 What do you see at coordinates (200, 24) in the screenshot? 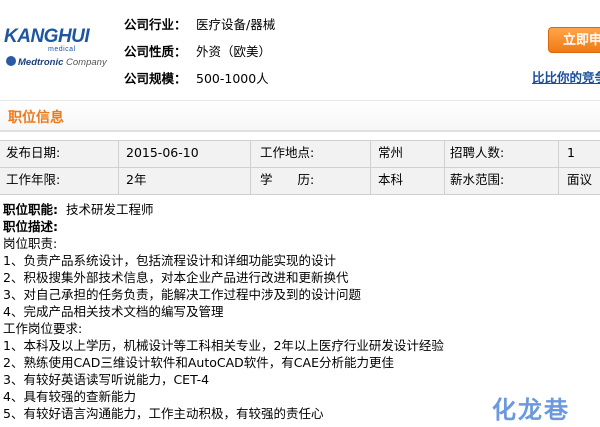
I see `company-industry: 公司行业： 医疗设备/器械` at bounding box center [200, 24].